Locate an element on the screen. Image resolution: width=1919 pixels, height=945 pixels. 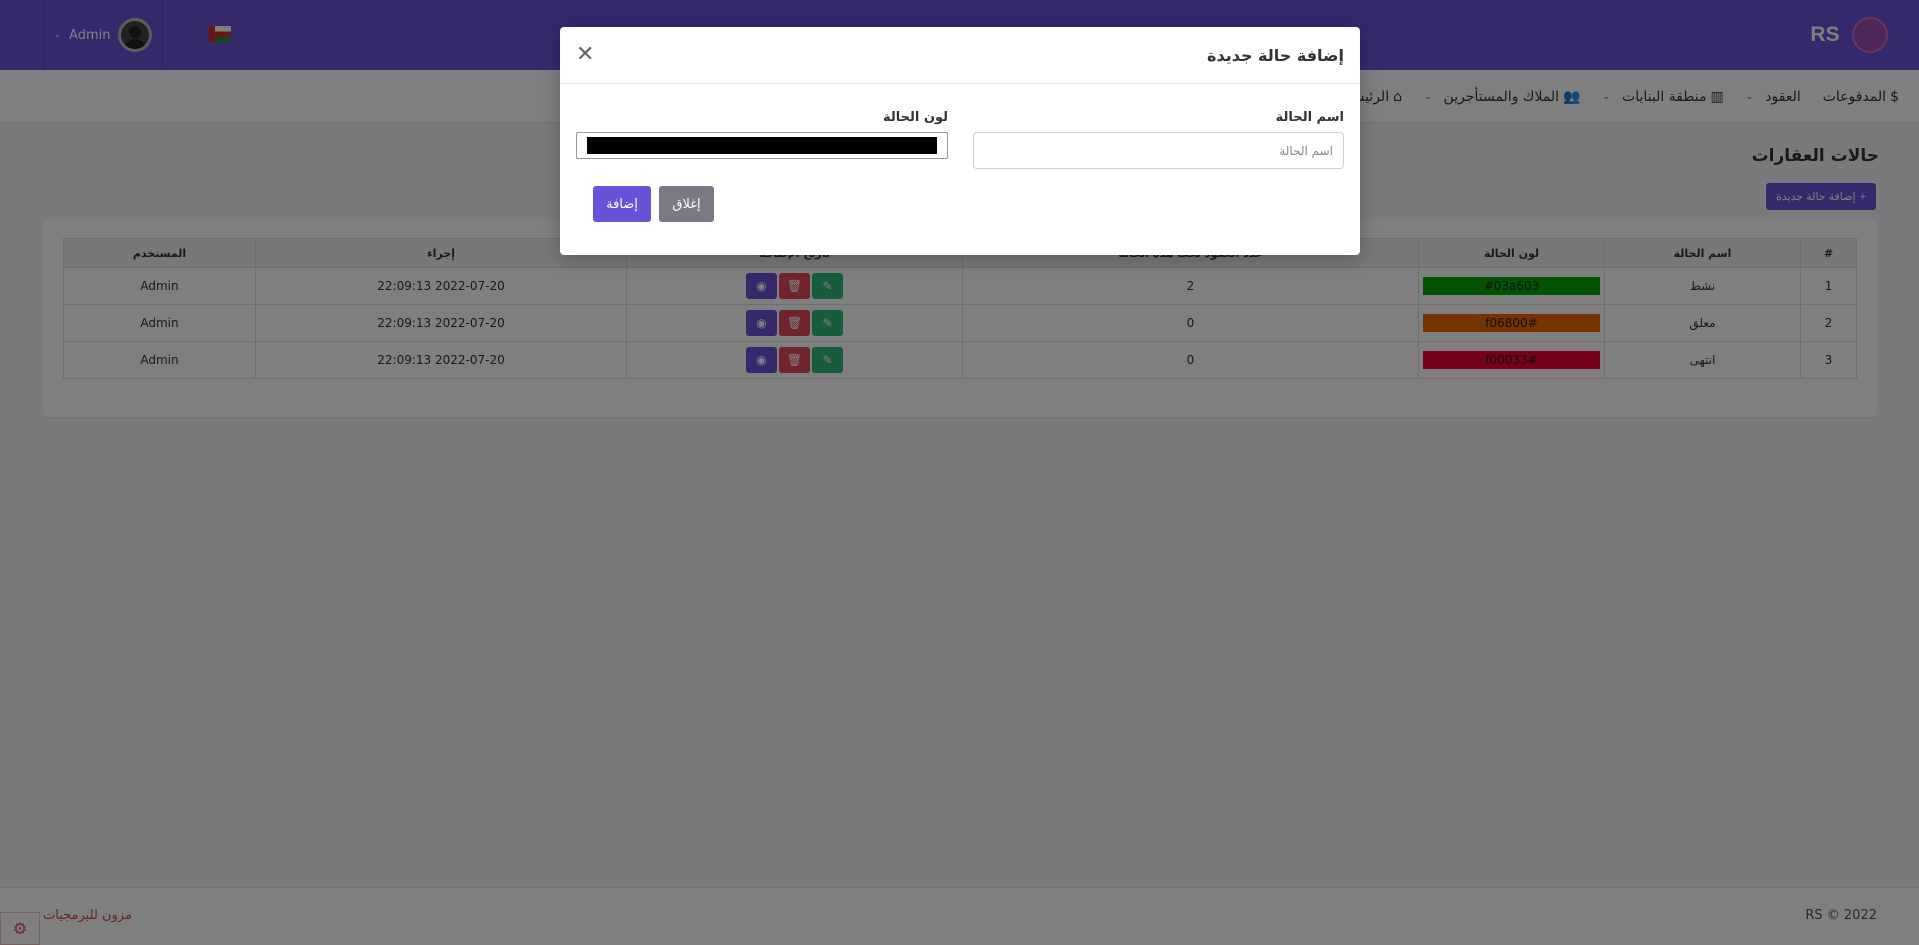
status-color-picker is located at coordinates (762, 145).